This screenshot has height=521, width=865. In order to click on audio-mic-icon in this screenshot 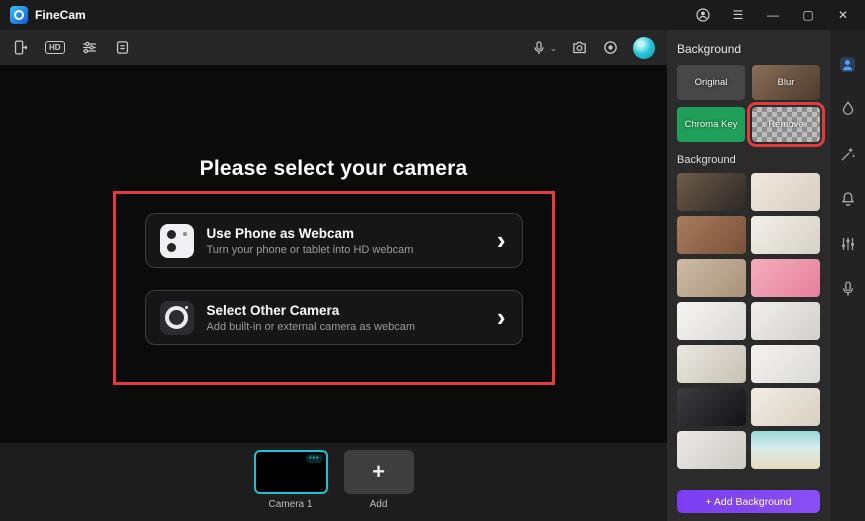, I will do `click(848, 289)`.